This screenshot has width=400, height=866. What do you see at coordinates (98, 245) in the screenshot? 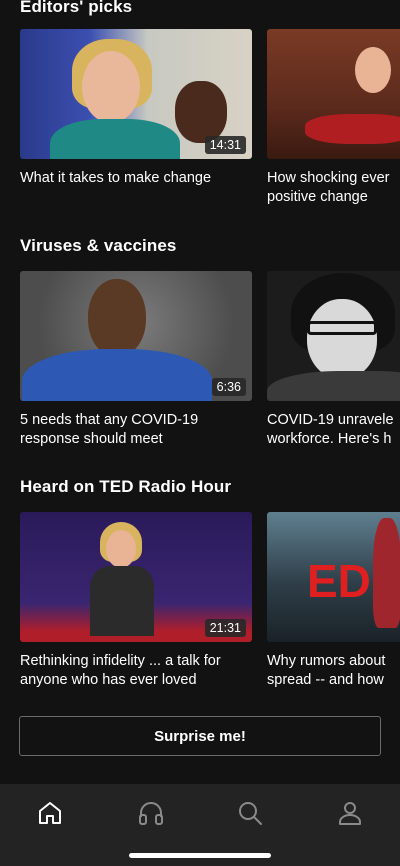
I see `section-title-viruses-vaccines: Viruses & vaccines` at bounding box center [98, 245].